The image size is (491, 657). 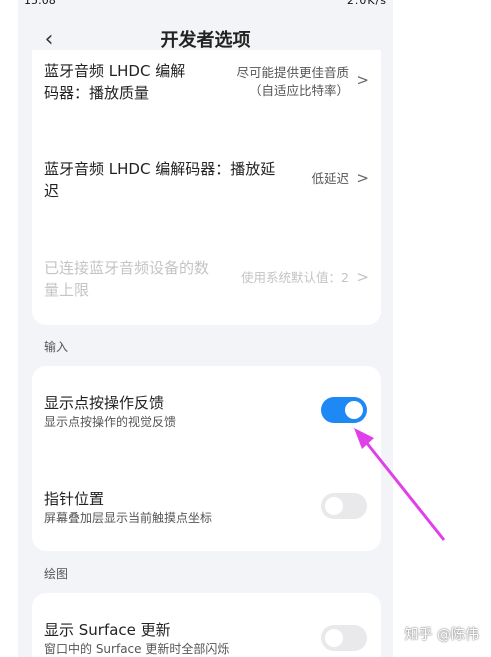 What do you see at coordinates (441, 635) in the screenshot?
I see `watermark: 知乎 @陈伟` at bounding box center [441, 635].